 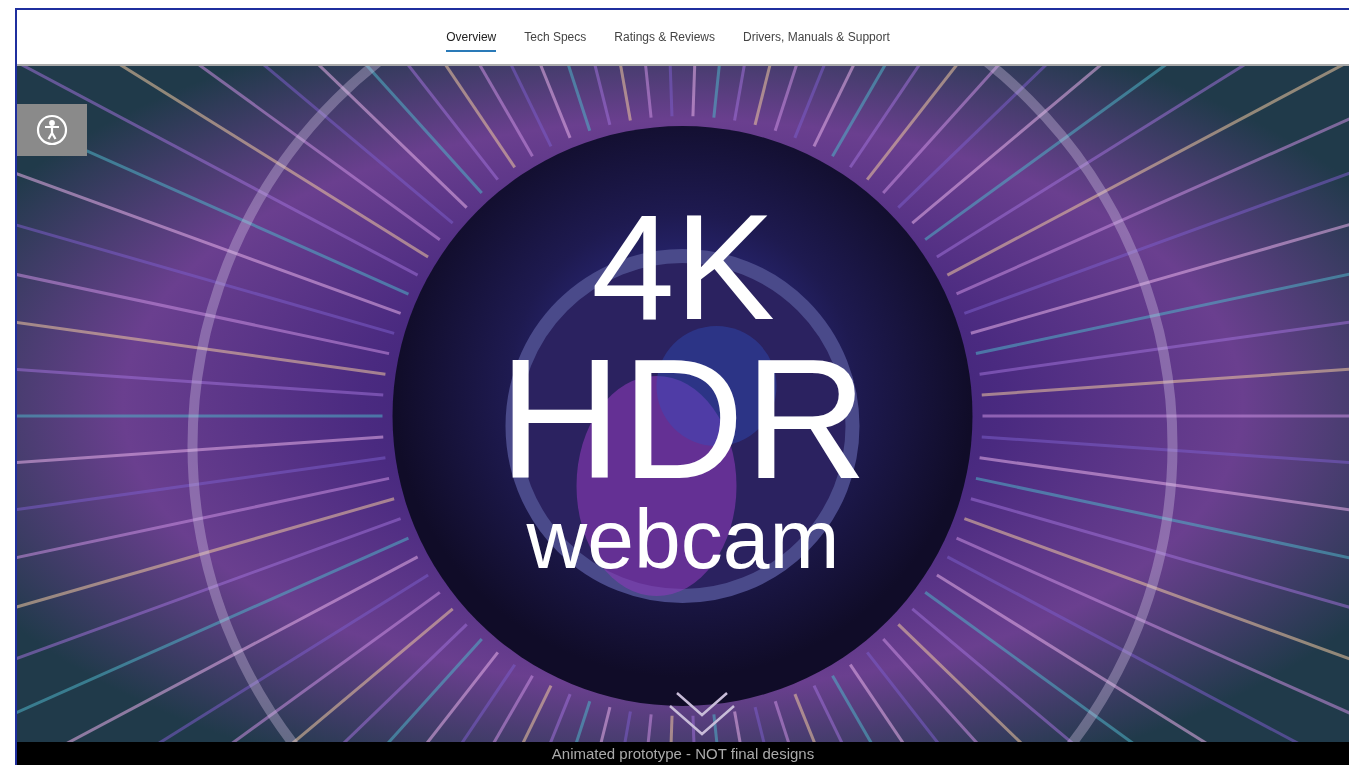 I want to click on nav-tab: Tech Specs, so click(x=555, y=37).